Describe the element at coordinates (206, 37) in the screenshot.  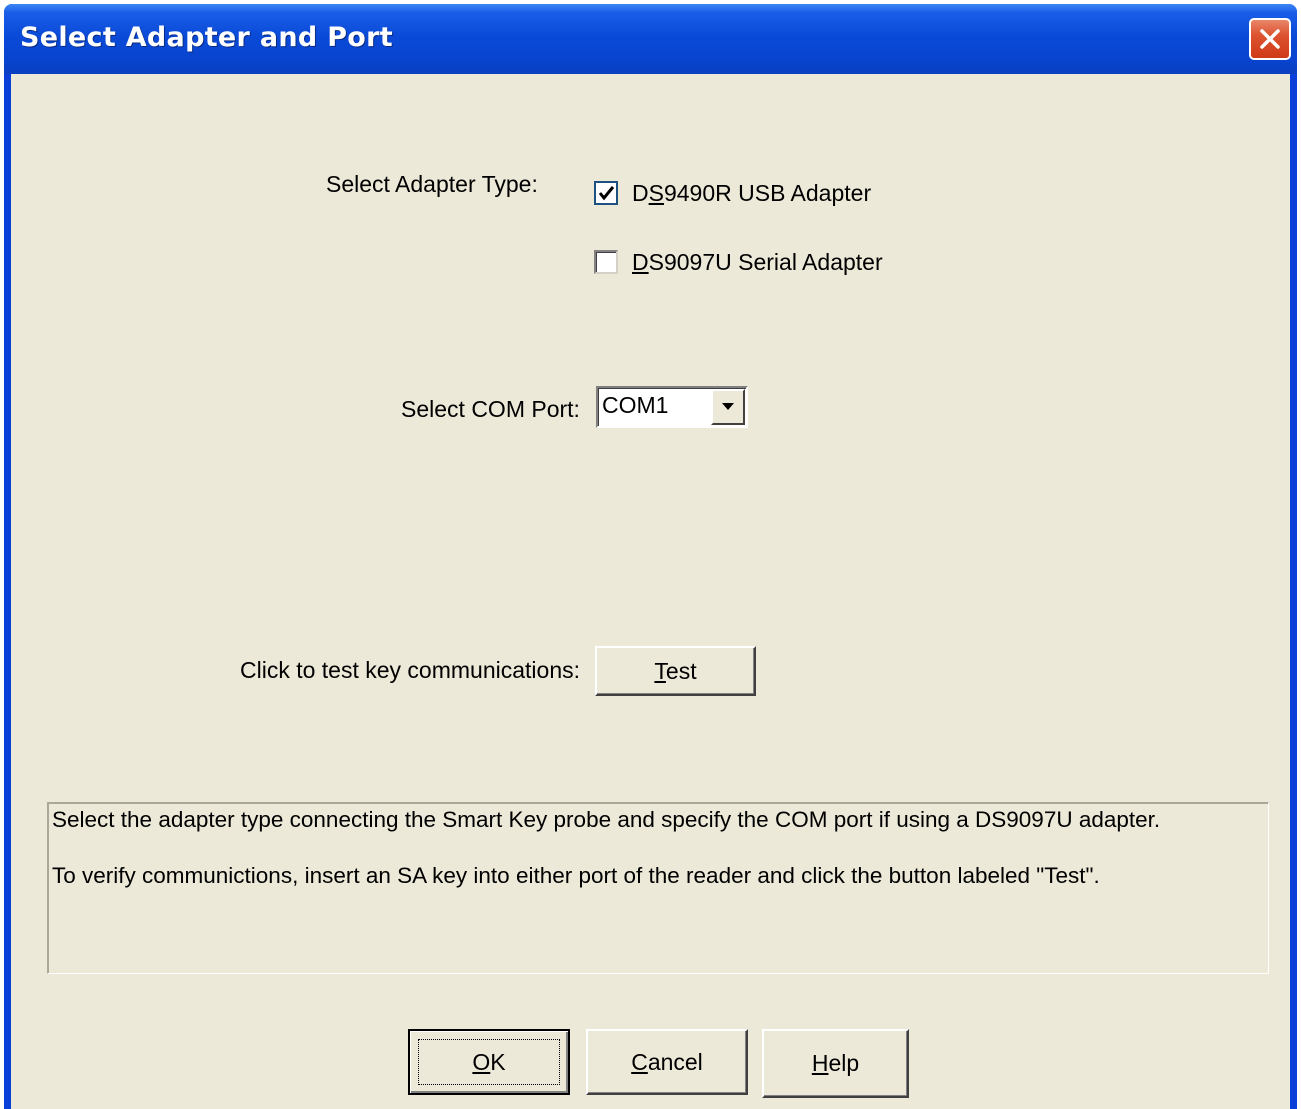
I see `window-title: Select Adapter and Port` at that location.